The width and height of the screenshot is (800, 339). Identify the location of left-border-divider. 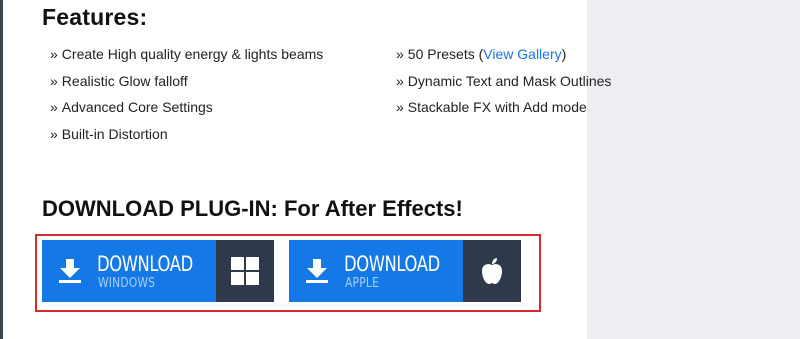
(1, 169).